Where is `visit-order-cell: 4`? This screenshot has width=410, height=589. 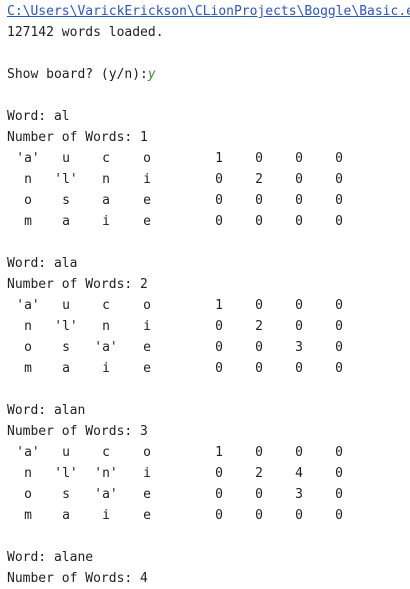 visit-order-cell: 4 is located at coordinates (299, 473).